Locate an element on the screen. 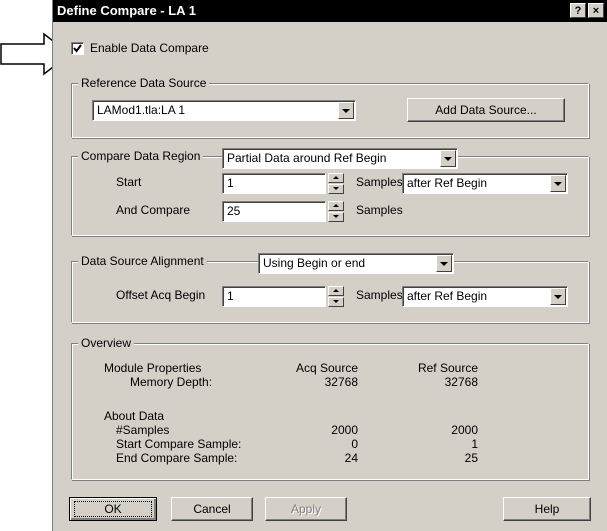 Image resolution: width=607 pixels, height=531 pixels. acq-end-sample: 24 is located at coordinates (351, 458).